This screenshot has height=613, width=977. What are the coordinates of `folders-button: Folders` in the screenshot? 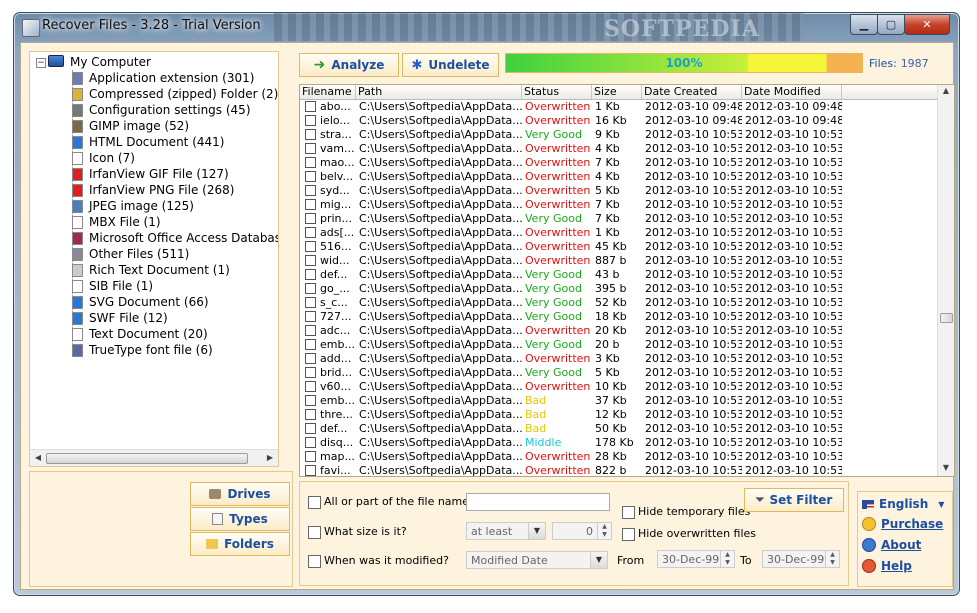 It's located at (240, 544).